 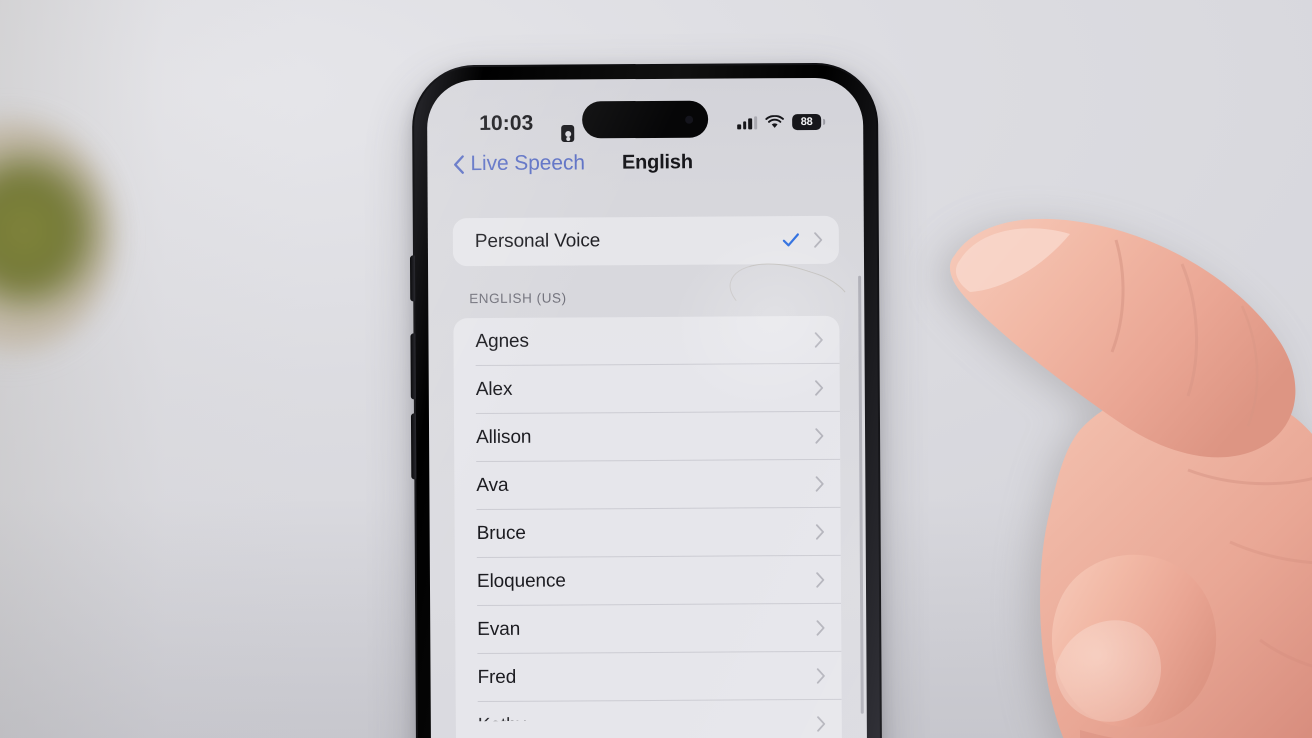 What do you see at coordinates (501, 533) in the screenshot?
I see `row-label: Bruce` at bounding box center [501, 533].